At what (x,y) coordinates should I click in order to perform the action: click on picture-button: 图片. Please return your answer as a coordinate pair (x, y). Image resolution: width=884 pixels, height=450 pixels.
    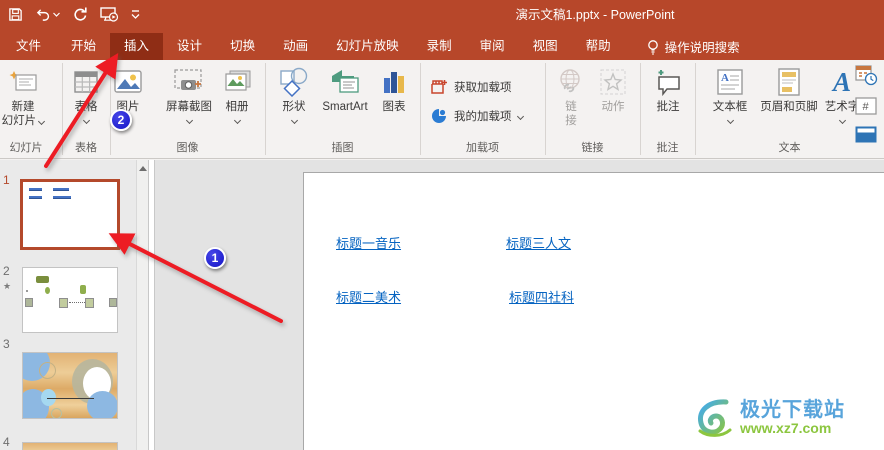
    Looking at the image, I should click on (128, 95).